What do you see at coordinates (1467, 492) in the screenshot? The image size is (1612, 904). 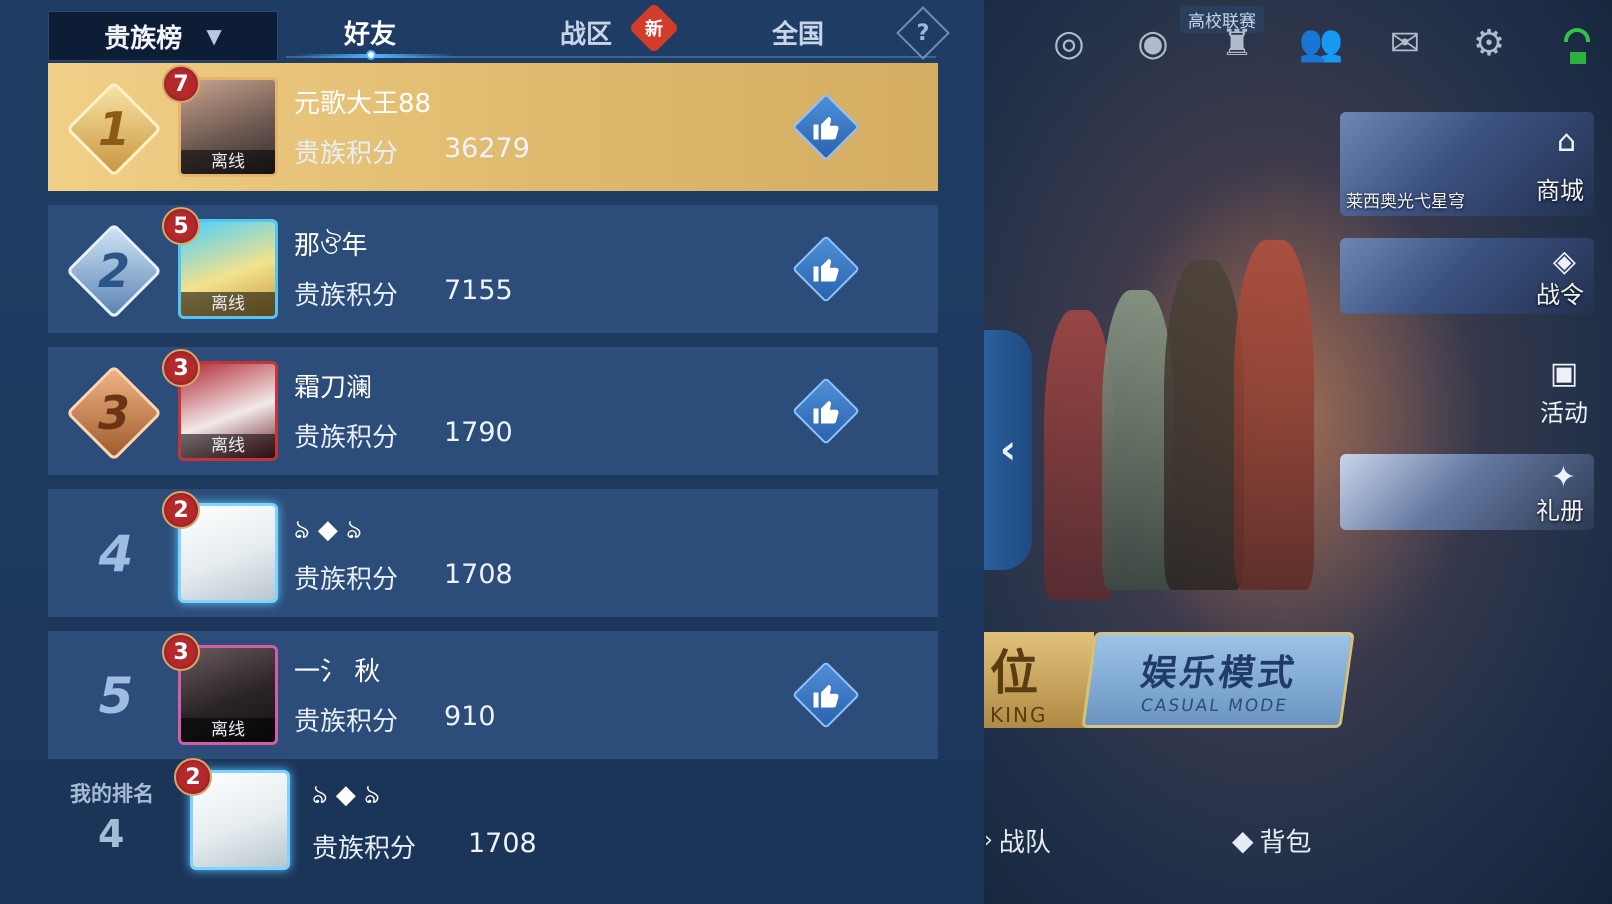 I see `gift-card: ✦ 礼册` at bounding box center [1467, 492].